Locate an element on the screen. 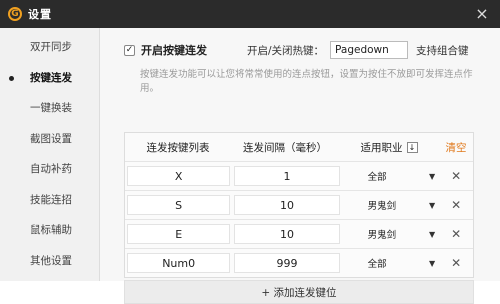 This screenshot has width=500, height=304. sidebar-item-dual-sync: 双开同步 is located at coordinates (49, 47).